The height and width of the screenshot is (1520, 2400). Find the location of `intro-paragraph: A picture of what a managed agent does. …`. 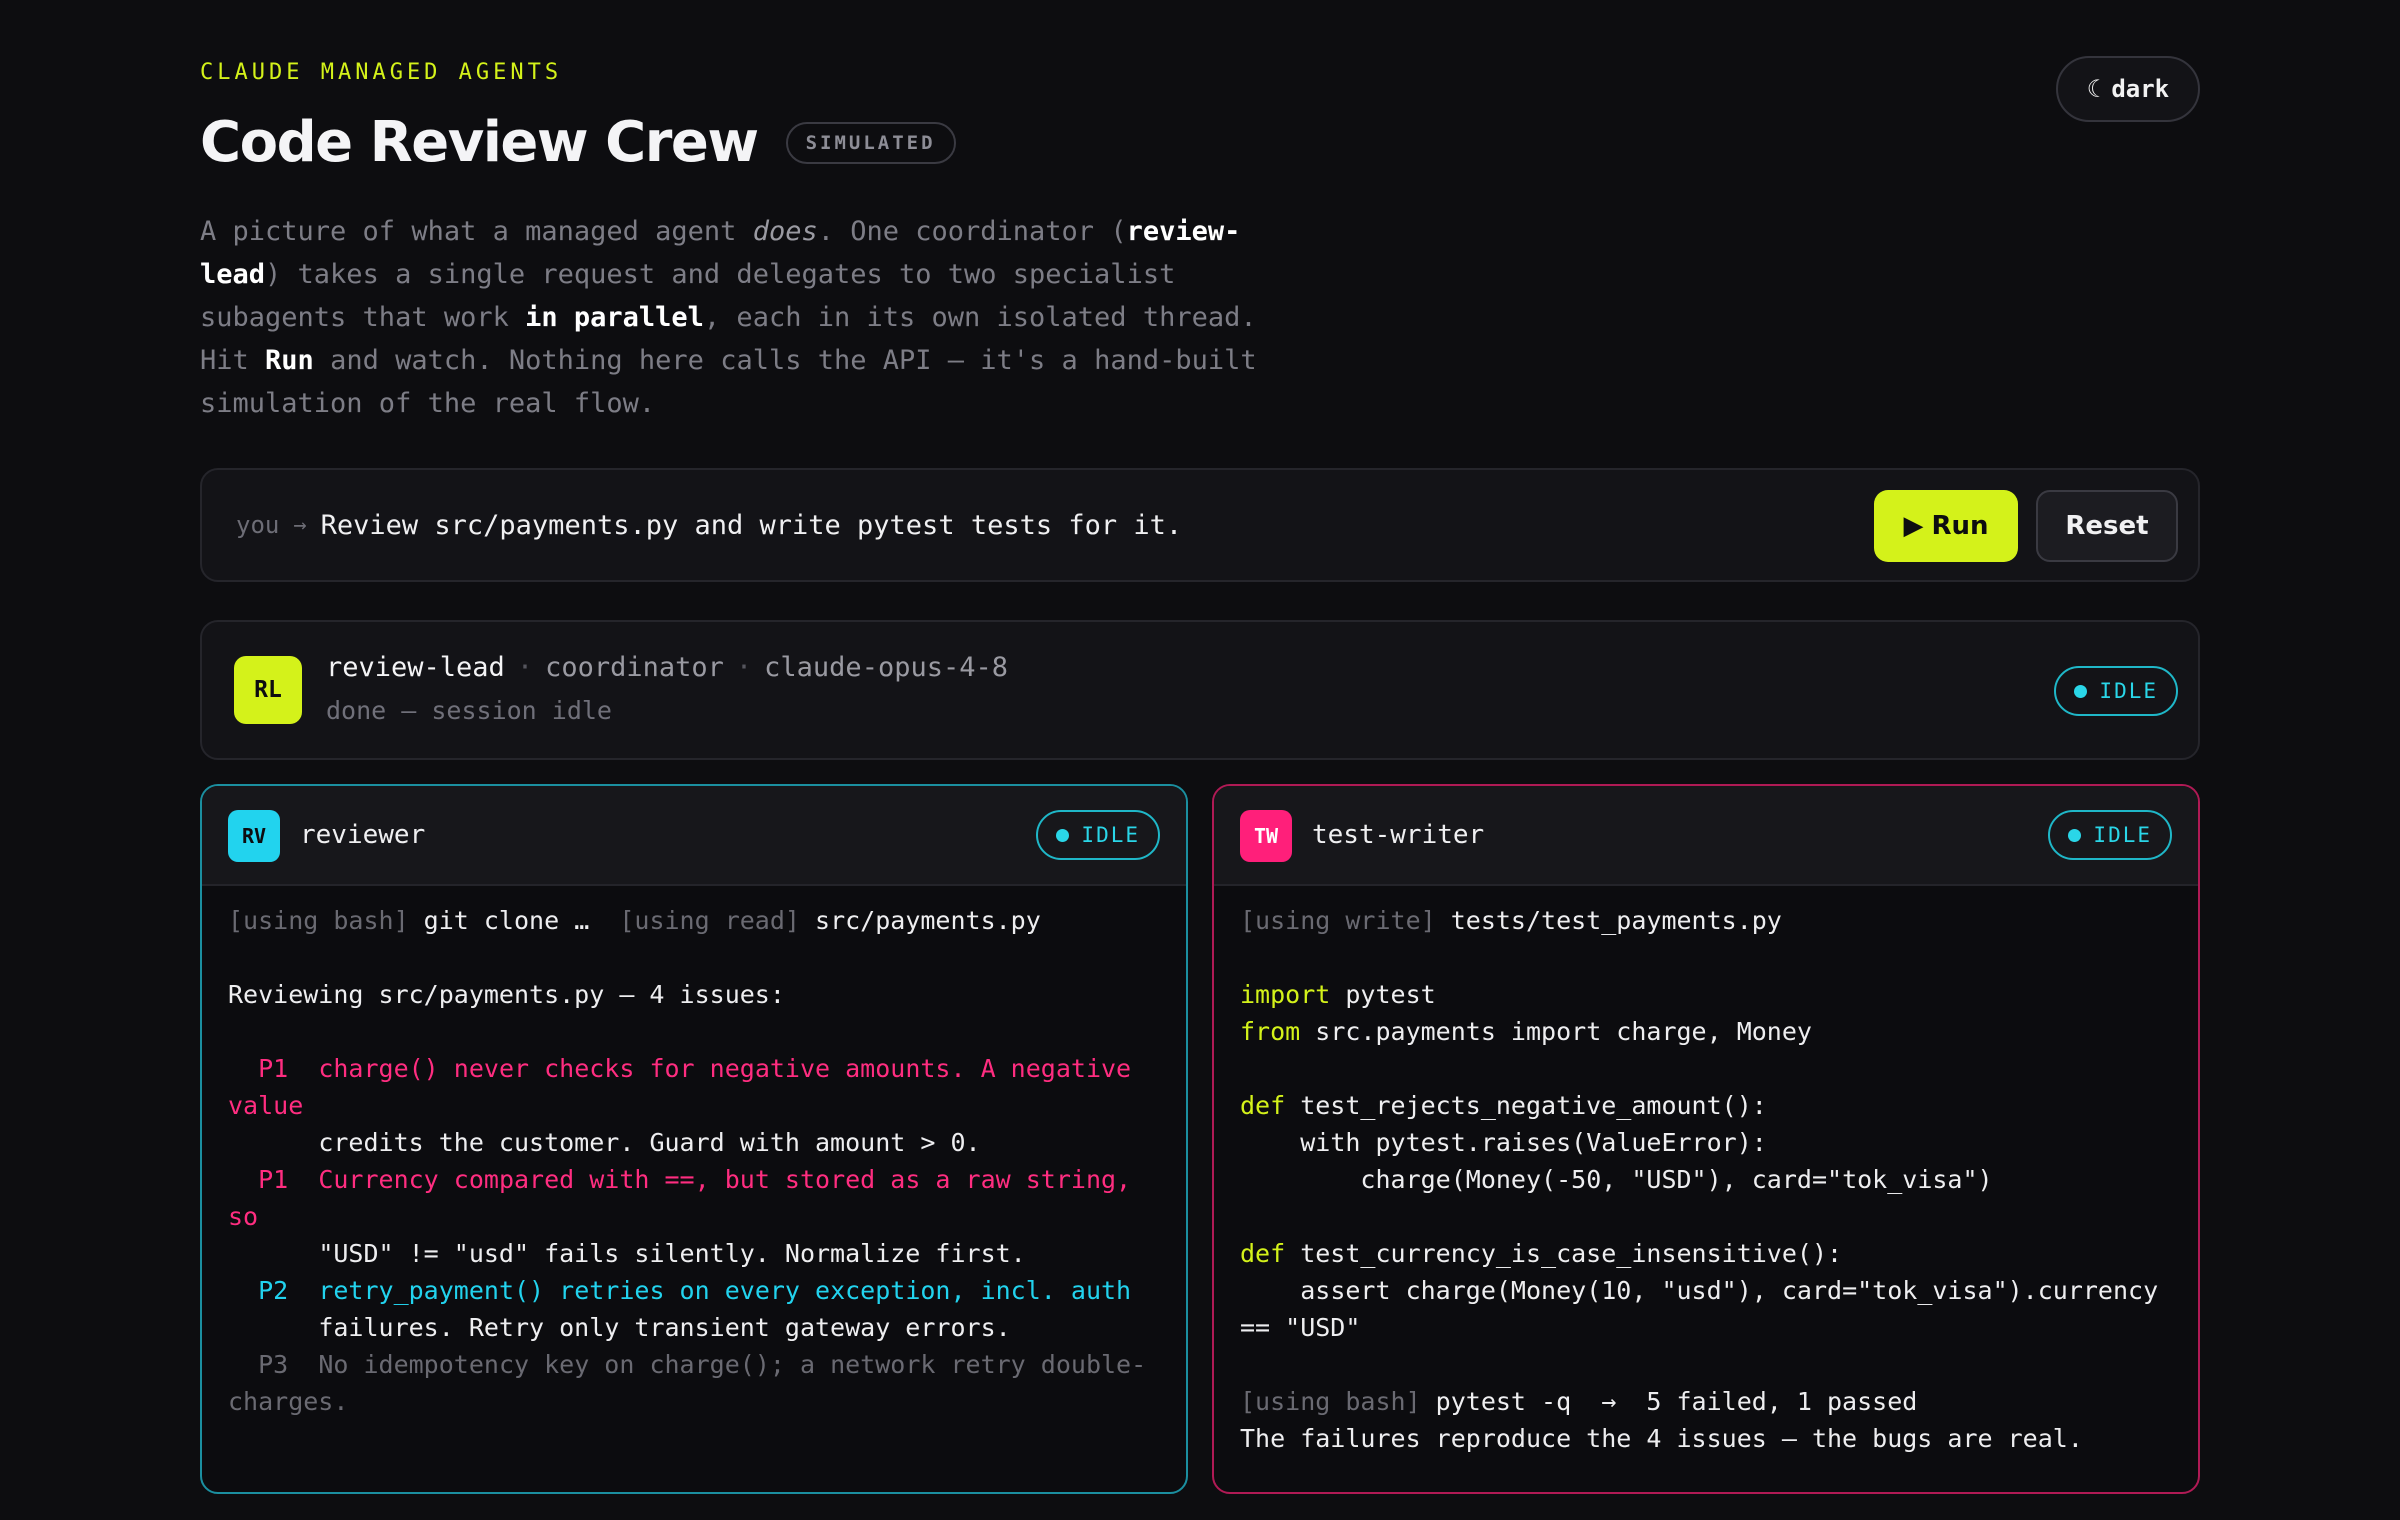

intro-paragraph: A picture of what a managed agent does. … is located at coordinates (755, 317).